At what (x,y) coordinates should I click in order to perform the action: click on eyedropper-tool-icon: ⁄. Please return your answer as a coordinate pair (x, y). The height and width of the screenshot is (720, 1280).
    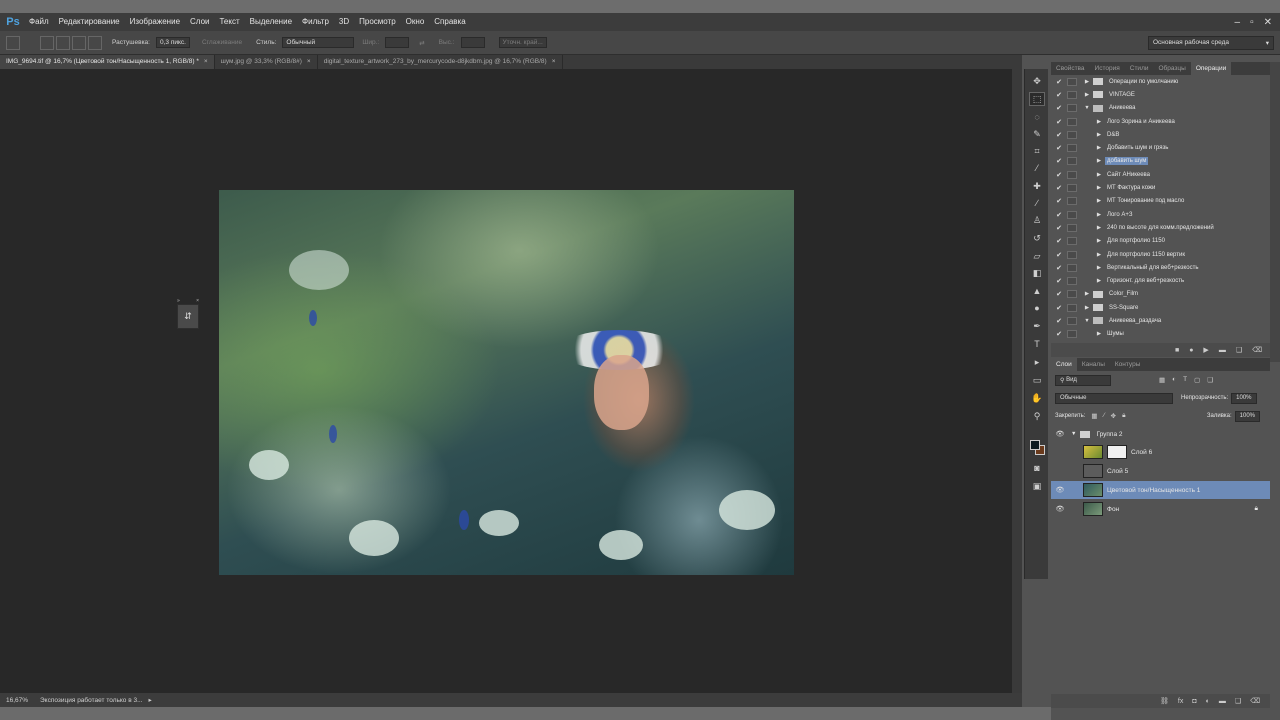
    Looking at the image, I should click on (1037, 168).